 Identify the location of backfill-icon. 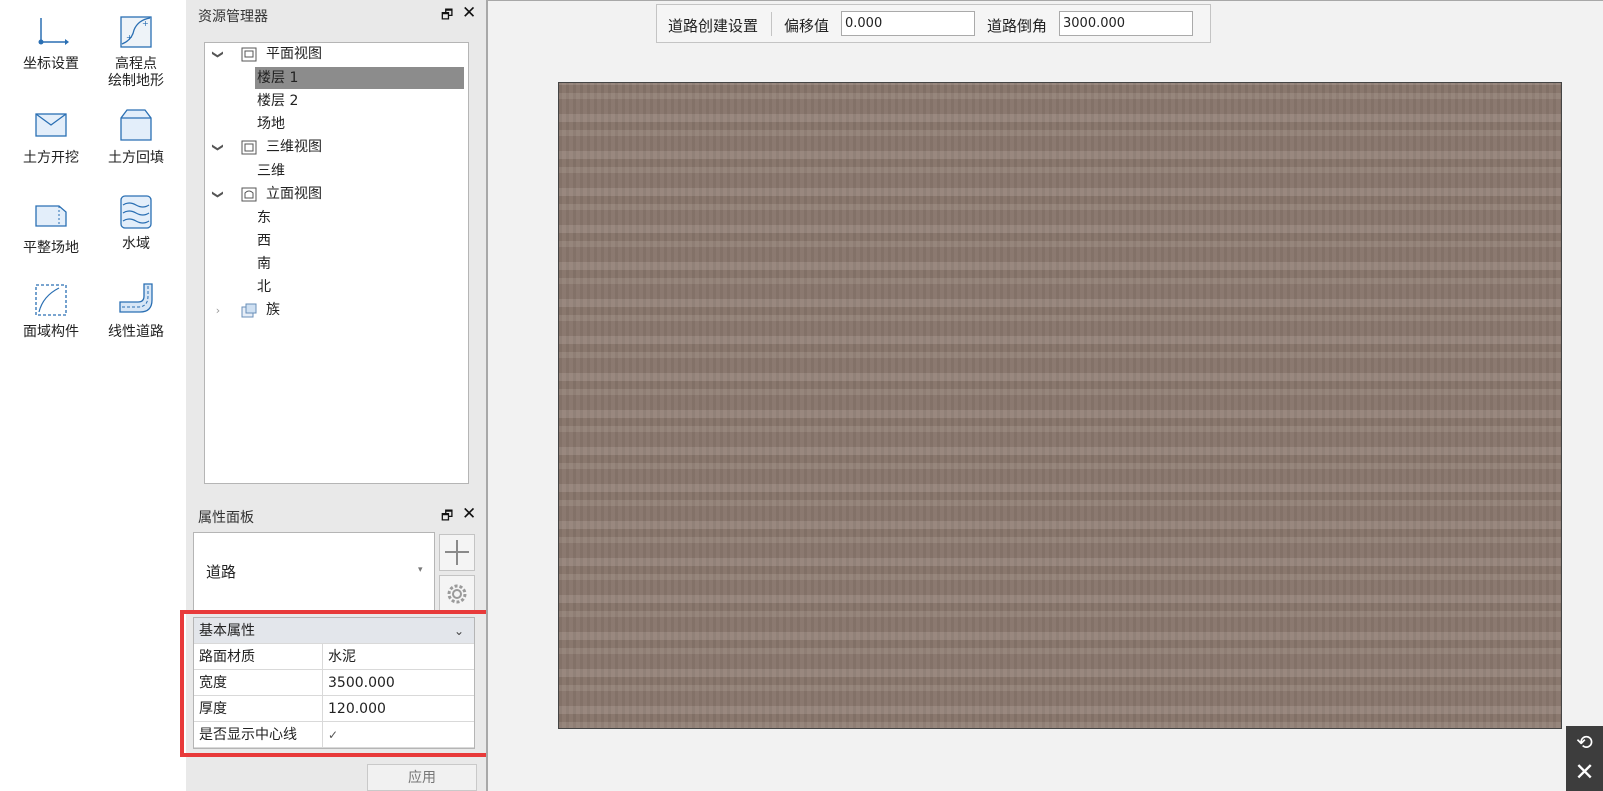
(136, 125).